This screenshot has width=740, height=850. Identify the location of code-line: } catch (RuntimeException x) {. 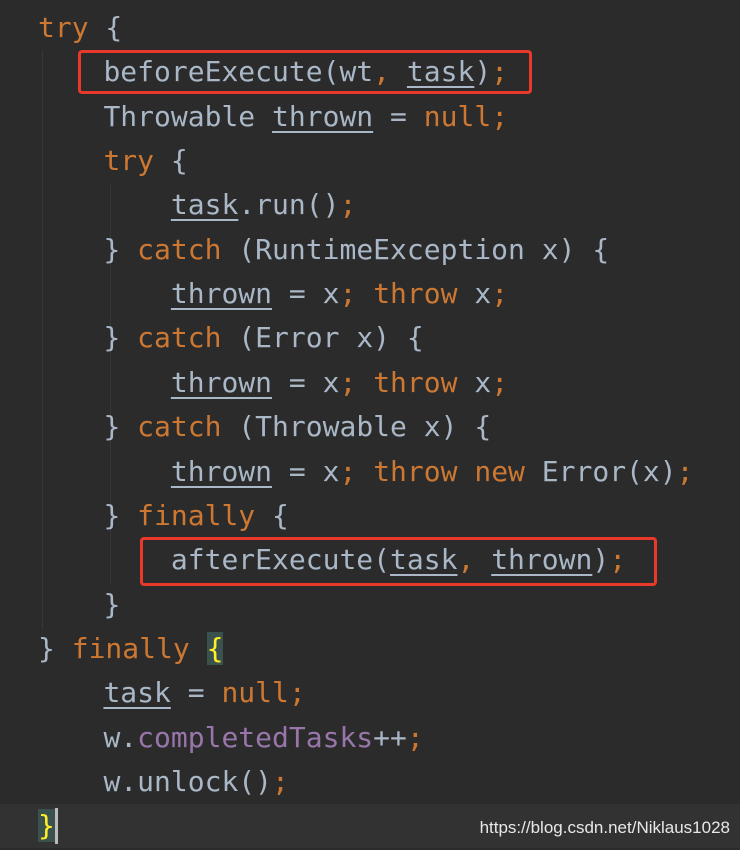
(370, 250).